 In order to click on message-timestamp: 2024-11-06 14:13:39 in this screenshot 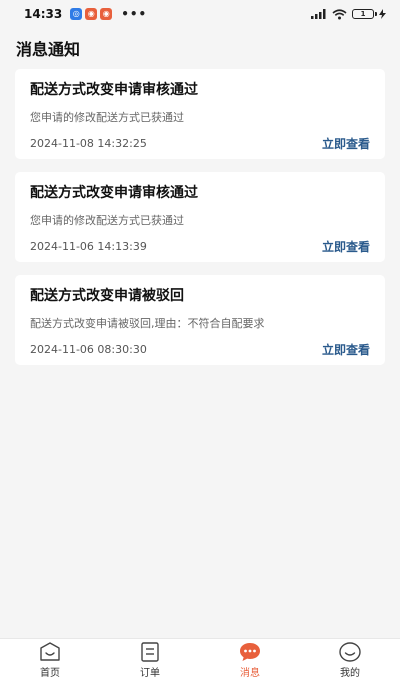, I will do `click(88, 246)`.